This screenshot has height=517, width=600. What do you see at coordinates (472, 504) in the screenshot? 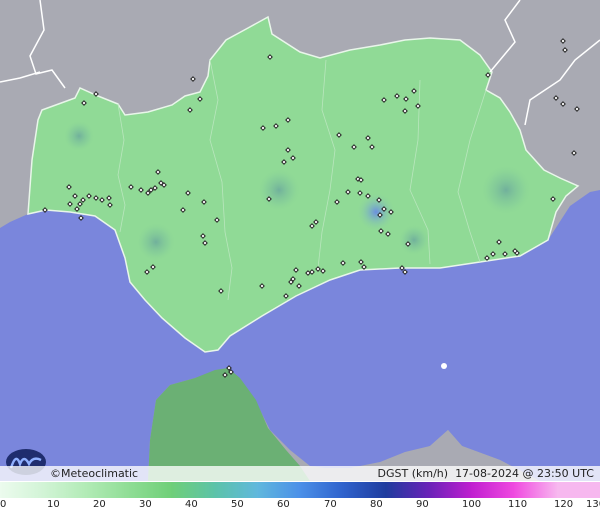
I see `scale-tick-label: 100` at bounding box center [472, 504].